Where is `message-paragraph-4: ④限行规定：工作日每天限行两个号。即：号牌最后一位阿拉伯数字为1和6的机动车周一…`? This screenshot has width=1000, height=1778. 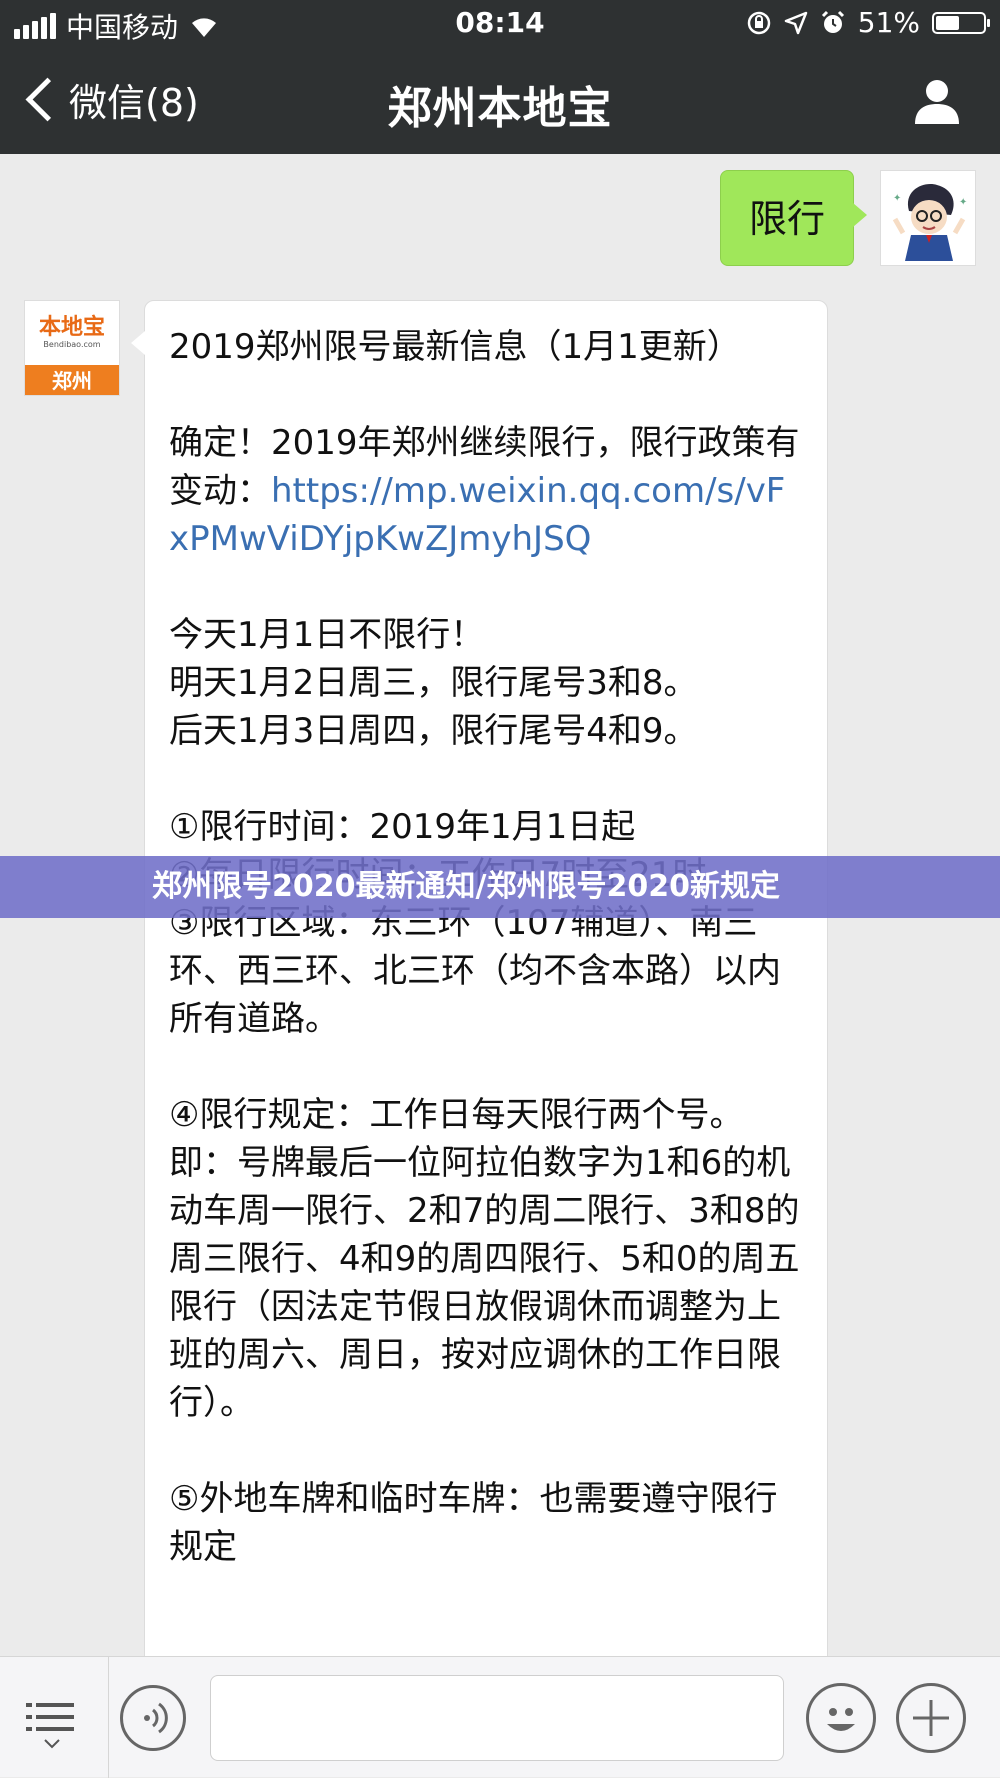
message-paragraph-4: ④限行规定：工作日每天限行两个号。即：号牌最后一位阿拉伯数字为1和6的机动车周一… is located at coordinates (484, 1259).